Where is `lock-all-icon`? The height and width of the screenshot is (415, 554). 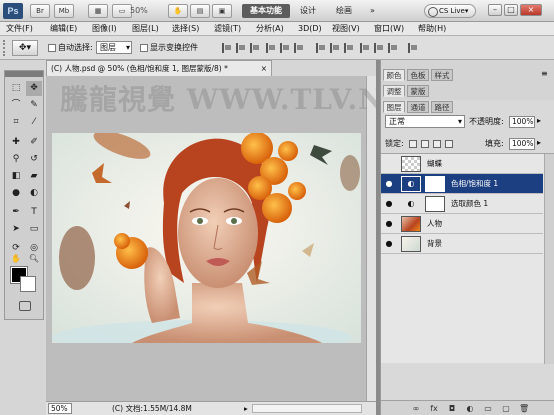
lock-all-icon is located at coordinates (449, 144).